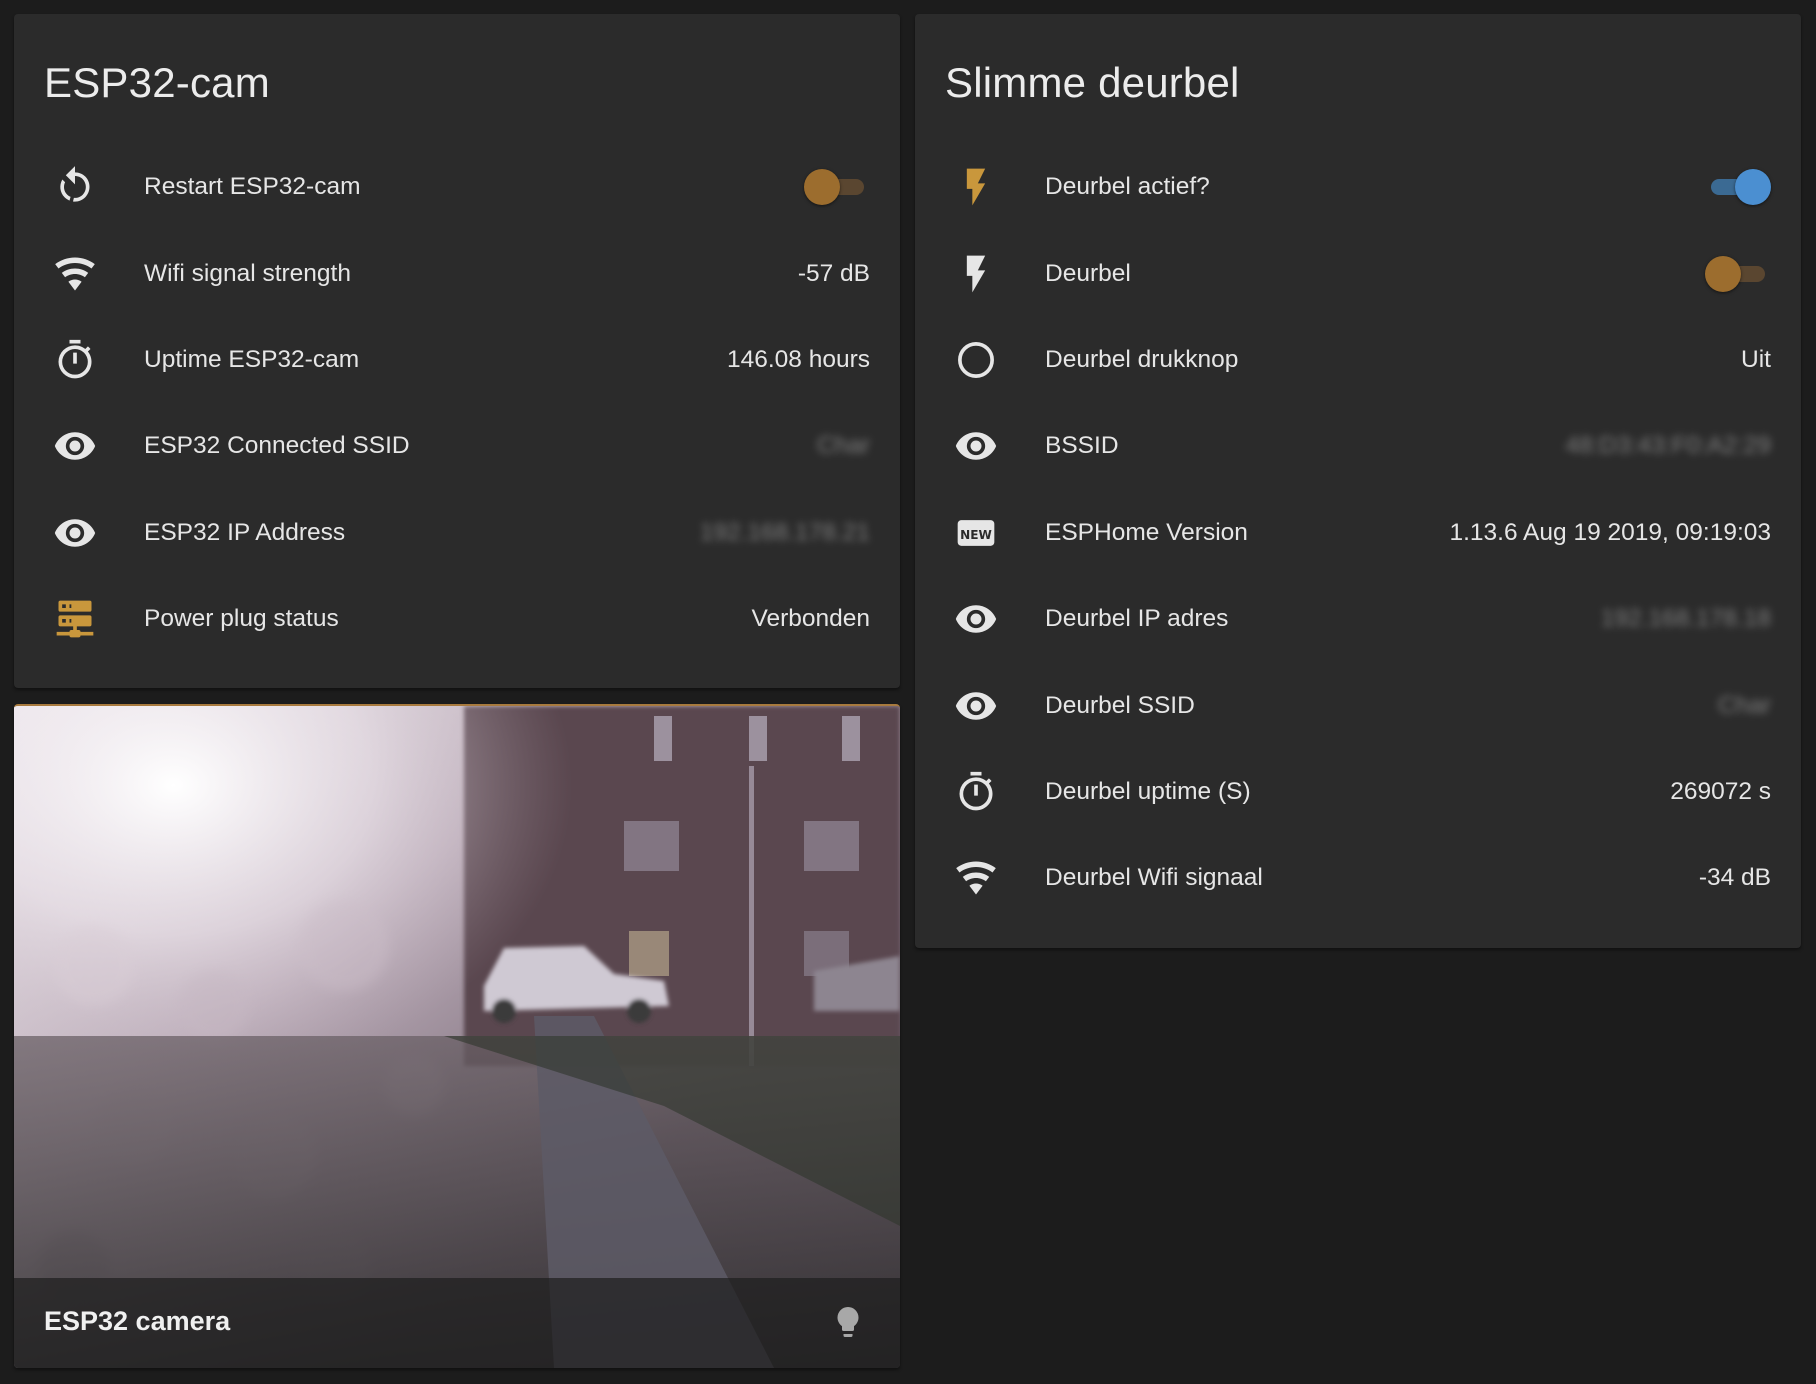  Describe the element at coordinates (1120, 705) in the screenshot. I see `entity-label: Deurbel SSID` at that location.